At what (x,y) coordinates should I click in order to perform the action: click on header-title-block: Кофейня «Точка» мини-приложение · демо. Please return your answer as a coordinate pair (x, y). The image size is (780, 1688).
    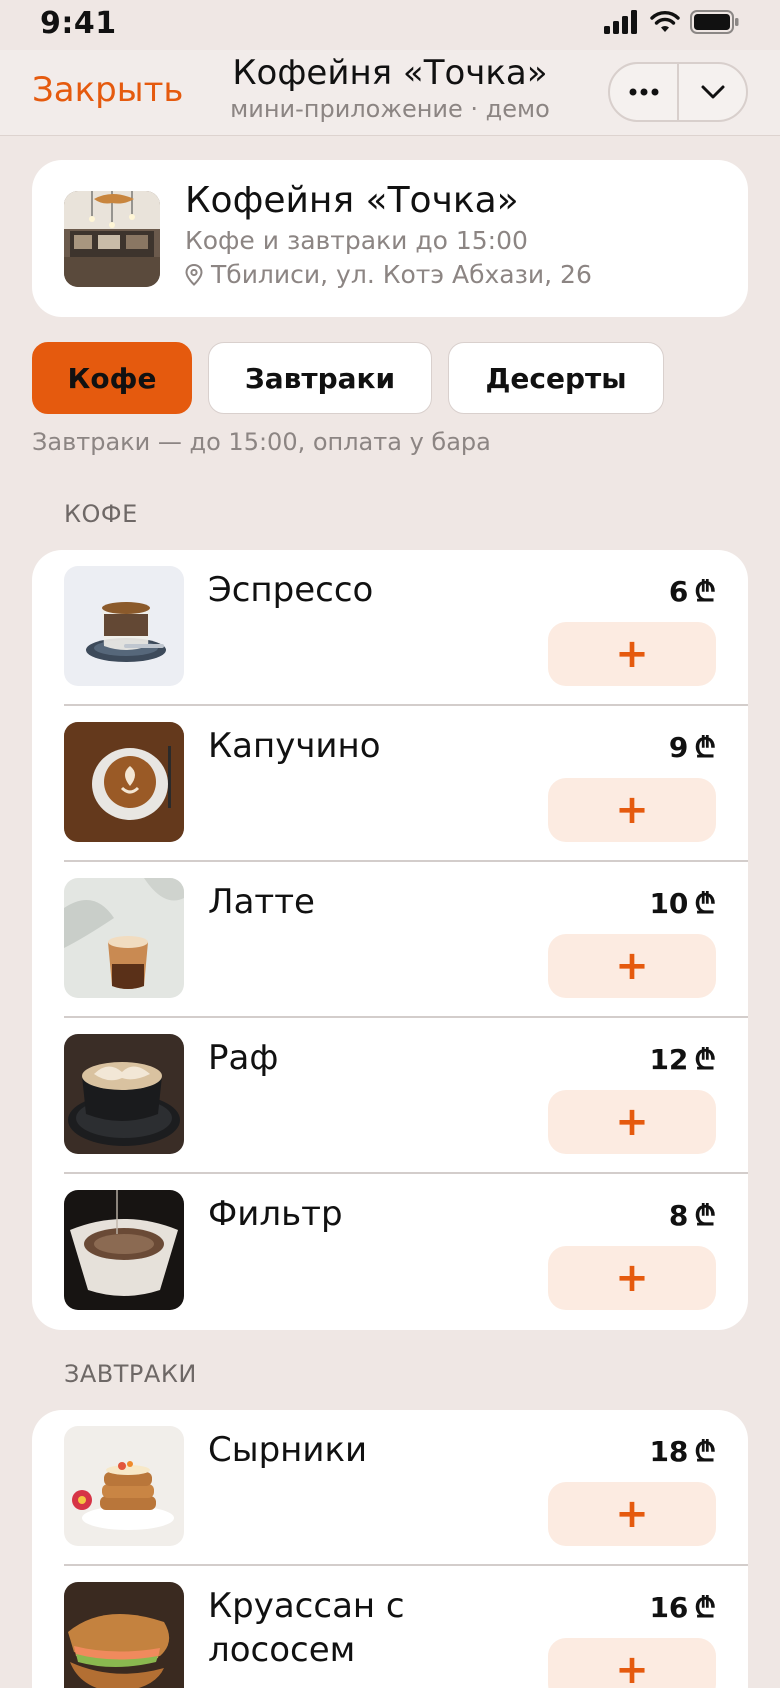
    Looking at the image, I should click on (390, 88).